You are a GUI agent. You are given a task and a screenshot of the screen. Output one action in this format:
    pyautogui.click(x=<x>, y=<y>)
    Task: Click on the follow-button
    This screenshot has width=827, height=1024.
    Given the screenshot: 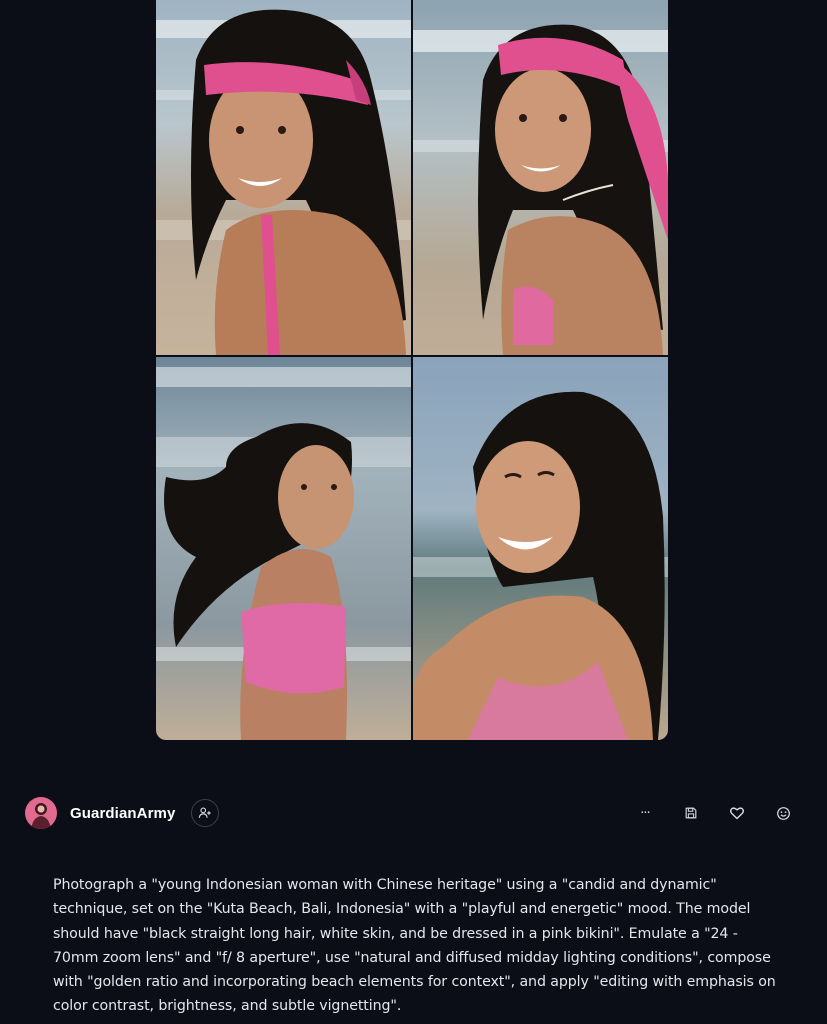 What is the action you would take?
    pyautogui.click(x=205, y=813)
    